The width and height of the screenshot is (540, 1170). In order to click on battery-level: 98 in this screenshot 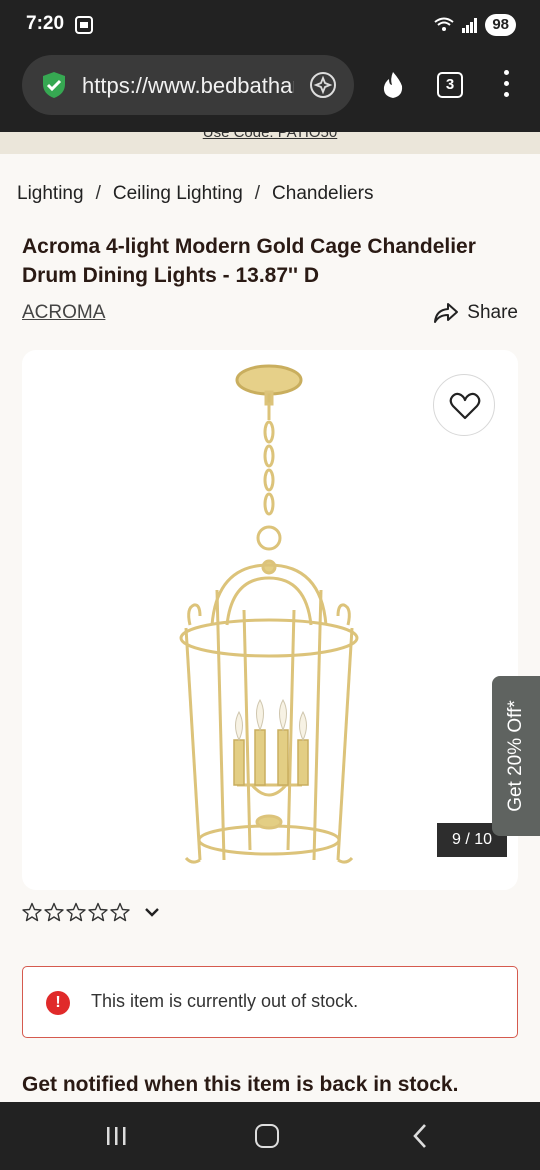, I will do `click(500, 25)`.